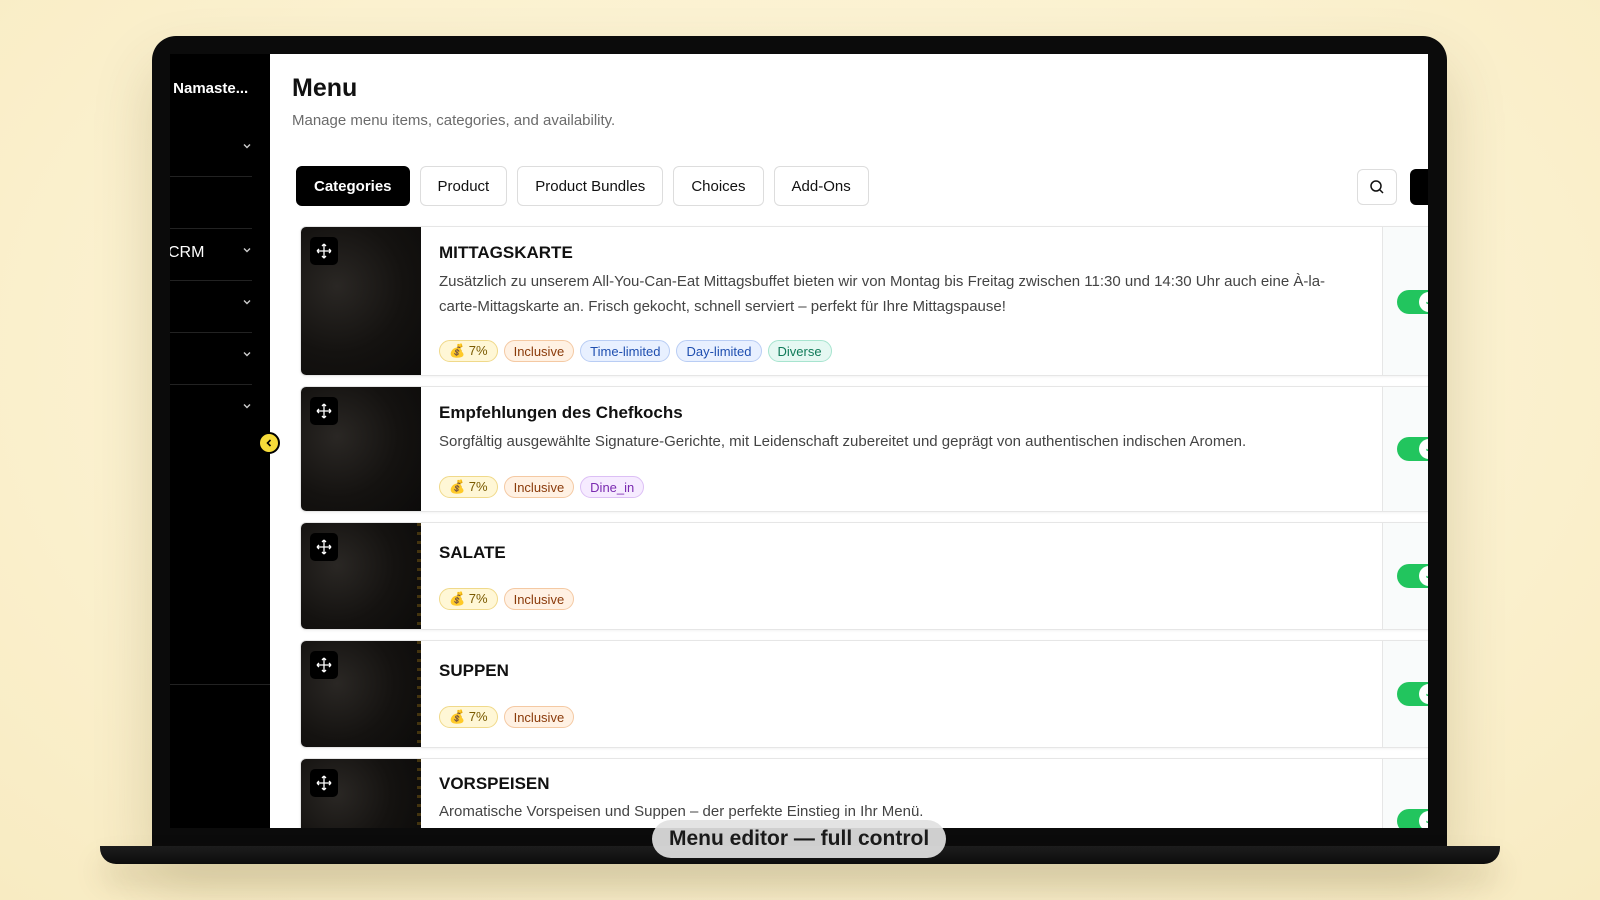 This screenshot has height=900, width=1600. What do you see at coordinates (625, 351) in the screenshot?
I see `time-limited-badge: Time-limited` at bounding box center [625, 351].